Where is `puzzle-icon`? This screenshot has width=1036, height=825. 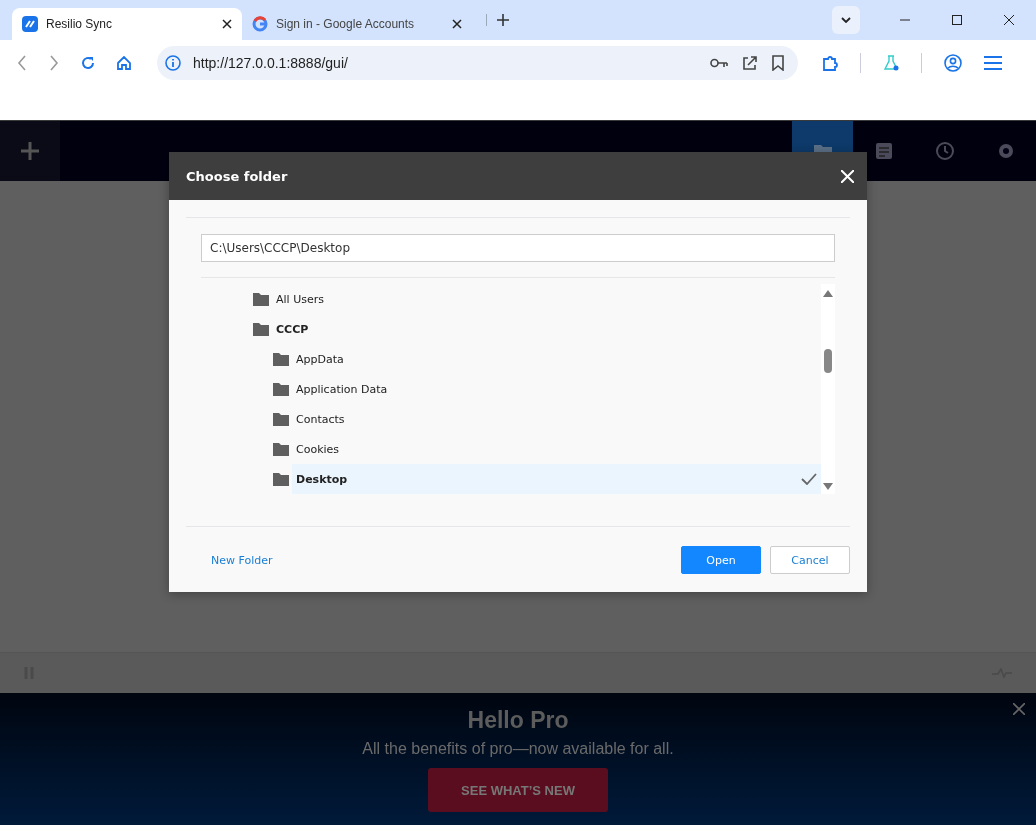
puzzle-icon is located at coordinates (830, 63).